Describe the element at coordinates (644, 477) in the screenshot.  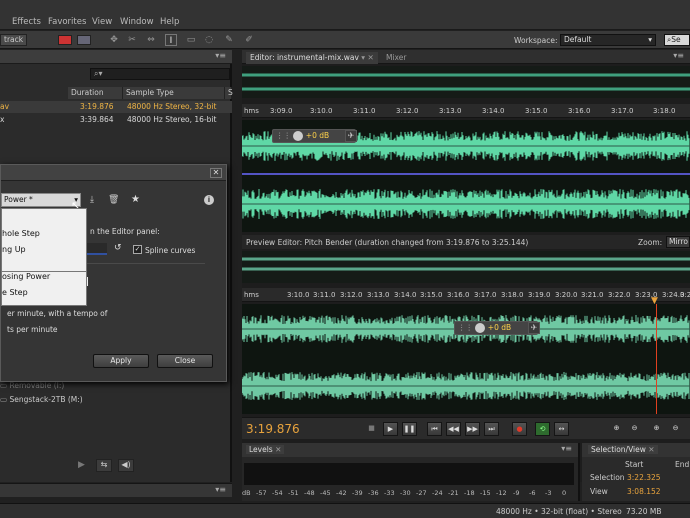
I see `selection-start-value: 3:22.325` at that location.